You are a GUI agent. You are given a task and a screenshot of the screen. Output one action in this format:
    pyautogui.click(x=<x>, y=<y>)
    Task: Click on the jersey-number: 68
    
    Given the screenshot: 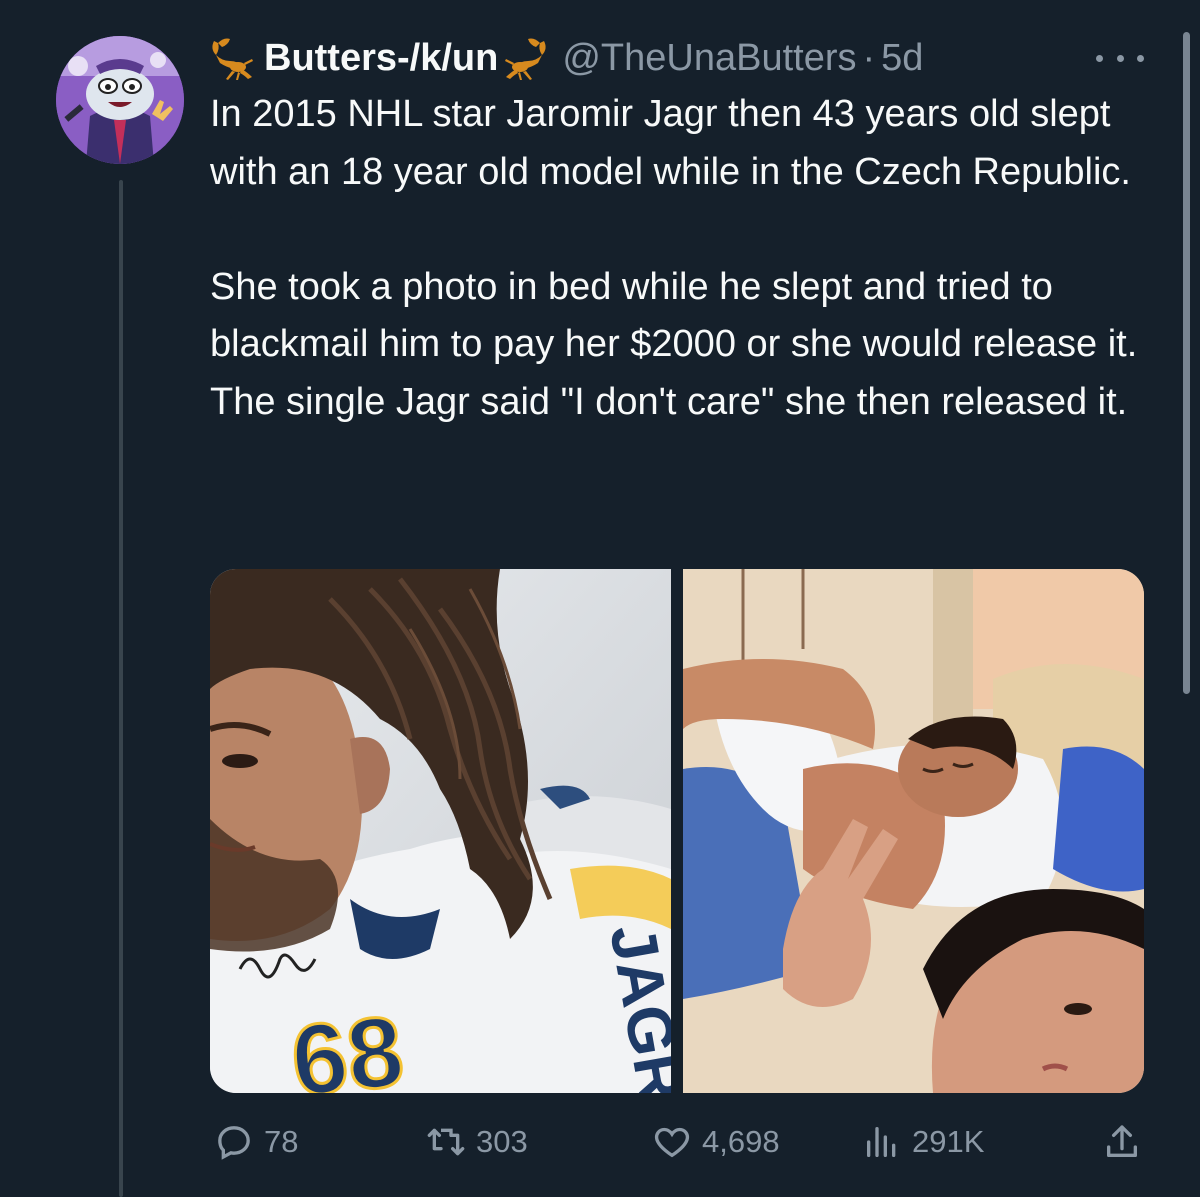 What is the action you would take?
    pyautogui.click(x=347, y=1044)
    